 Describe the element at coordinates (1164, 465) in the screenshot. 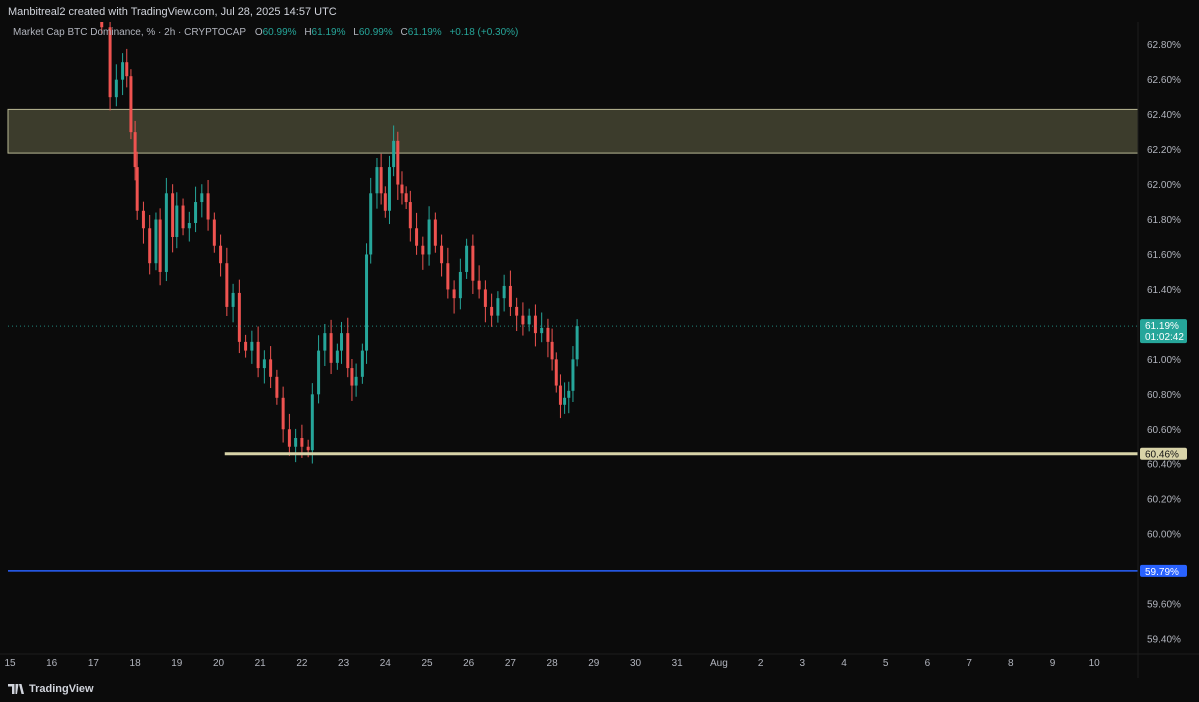

I see `y-tick-label: 60.40%` at that location.